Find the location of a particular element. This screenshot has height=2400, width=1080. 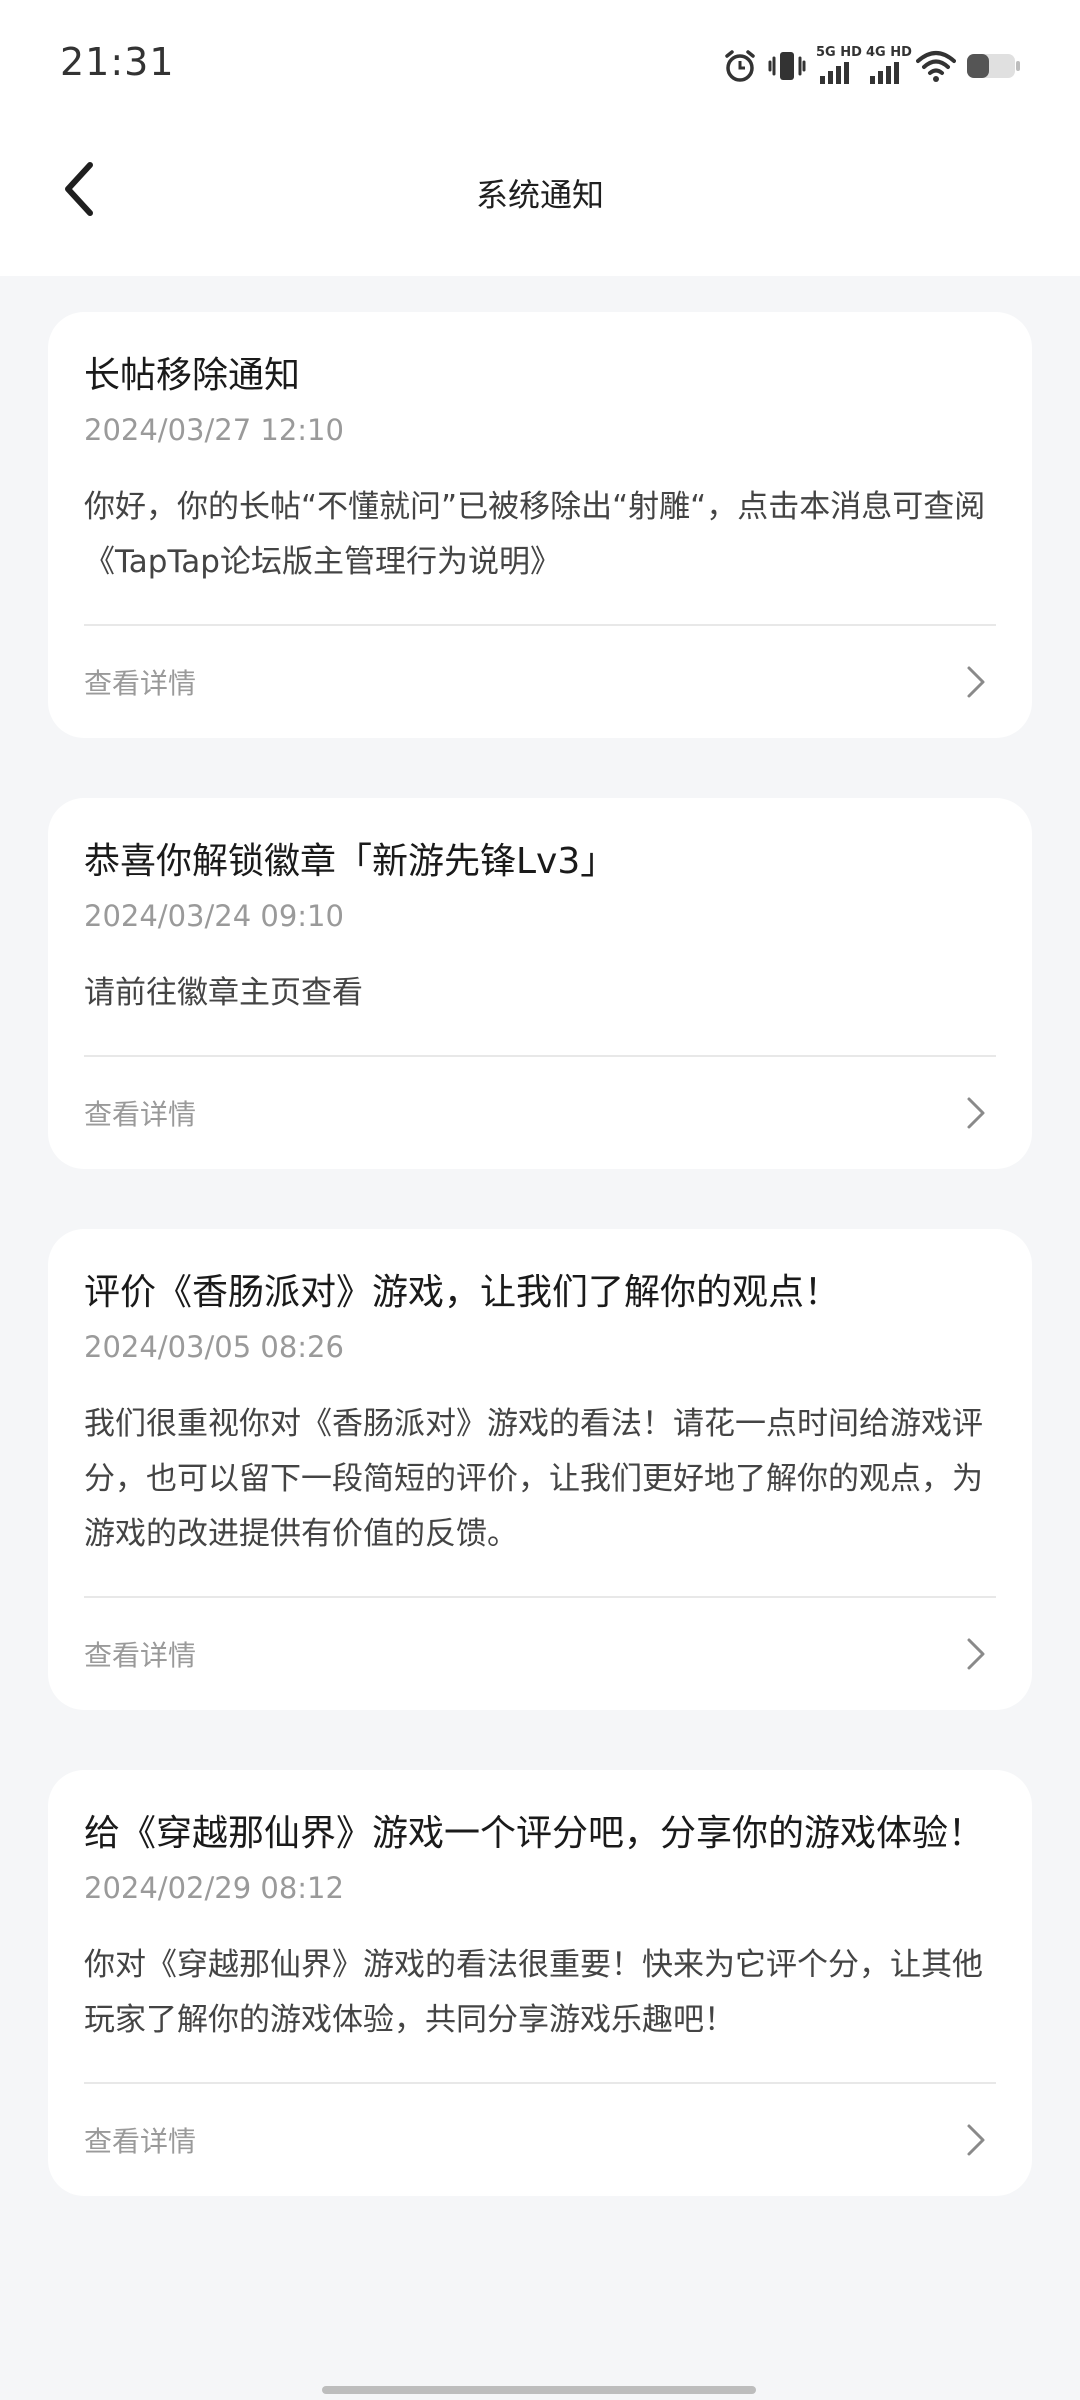

notification-title: 给《穿越那仙界》游戏一个评分吧，分享你的游戏体验！ is located at coordinates (534, 1833).